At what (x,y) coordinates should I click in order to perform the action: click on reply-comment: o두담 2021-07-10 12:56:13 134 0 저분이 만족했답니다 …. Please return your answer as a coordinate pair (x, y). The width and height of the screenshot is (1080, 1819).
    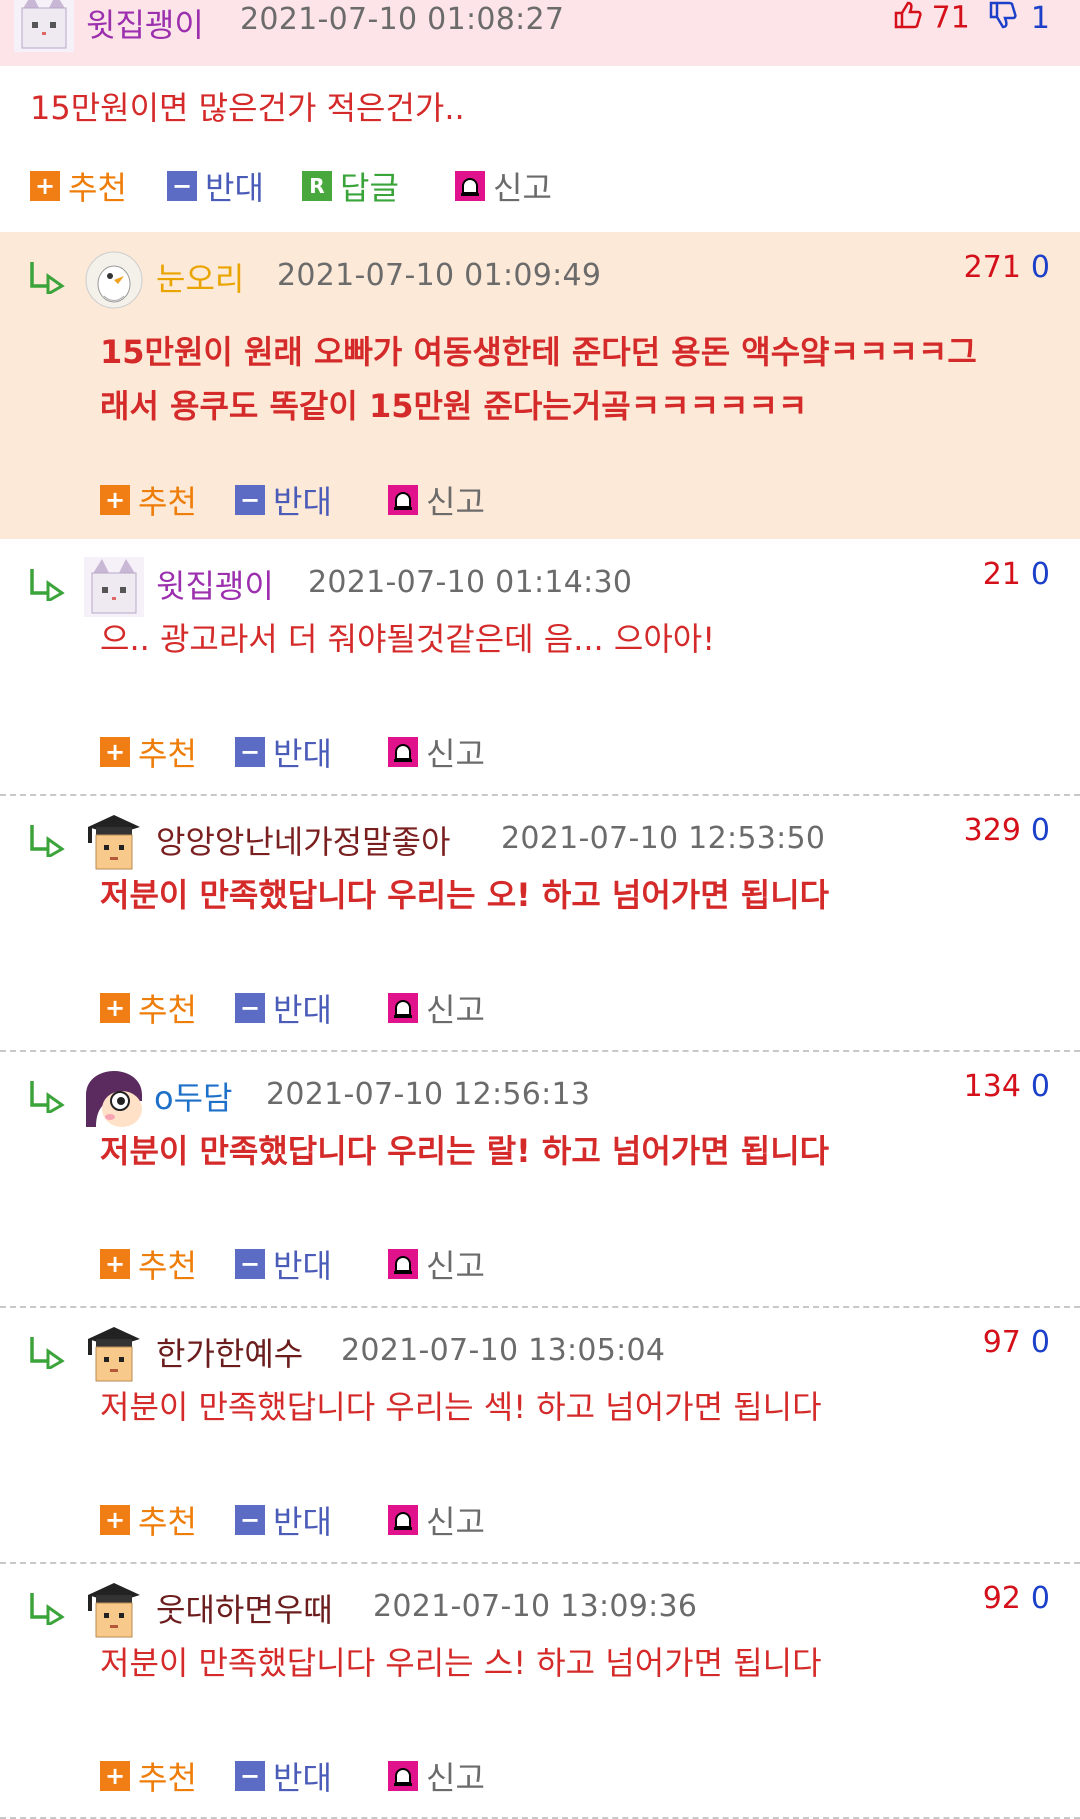
    Looking at the image, I should click on (540, 1179).